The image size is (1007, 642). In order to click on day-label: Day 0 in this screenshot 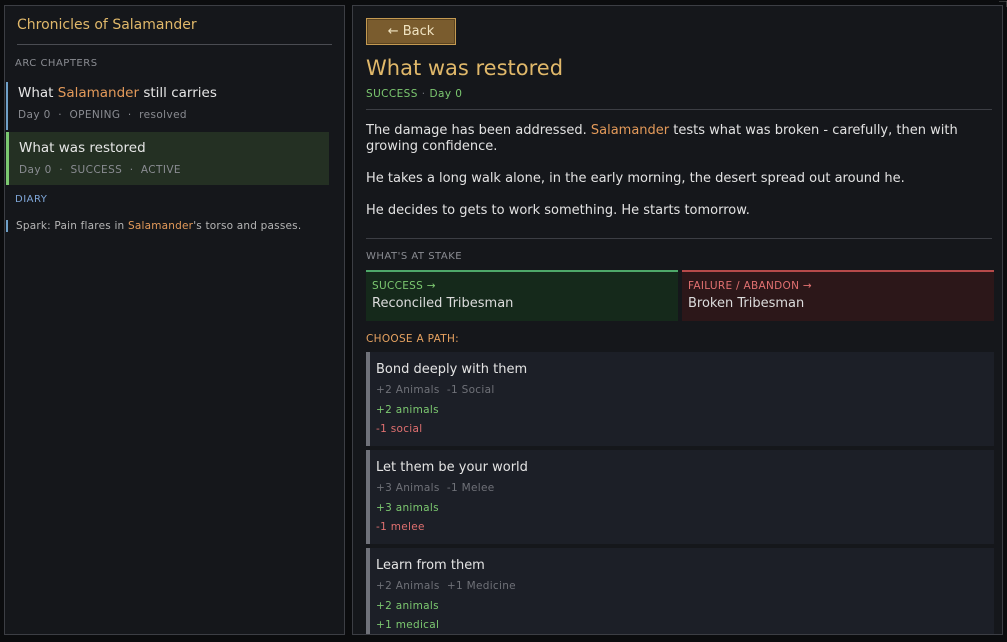, I will do `click(446, 94)`.